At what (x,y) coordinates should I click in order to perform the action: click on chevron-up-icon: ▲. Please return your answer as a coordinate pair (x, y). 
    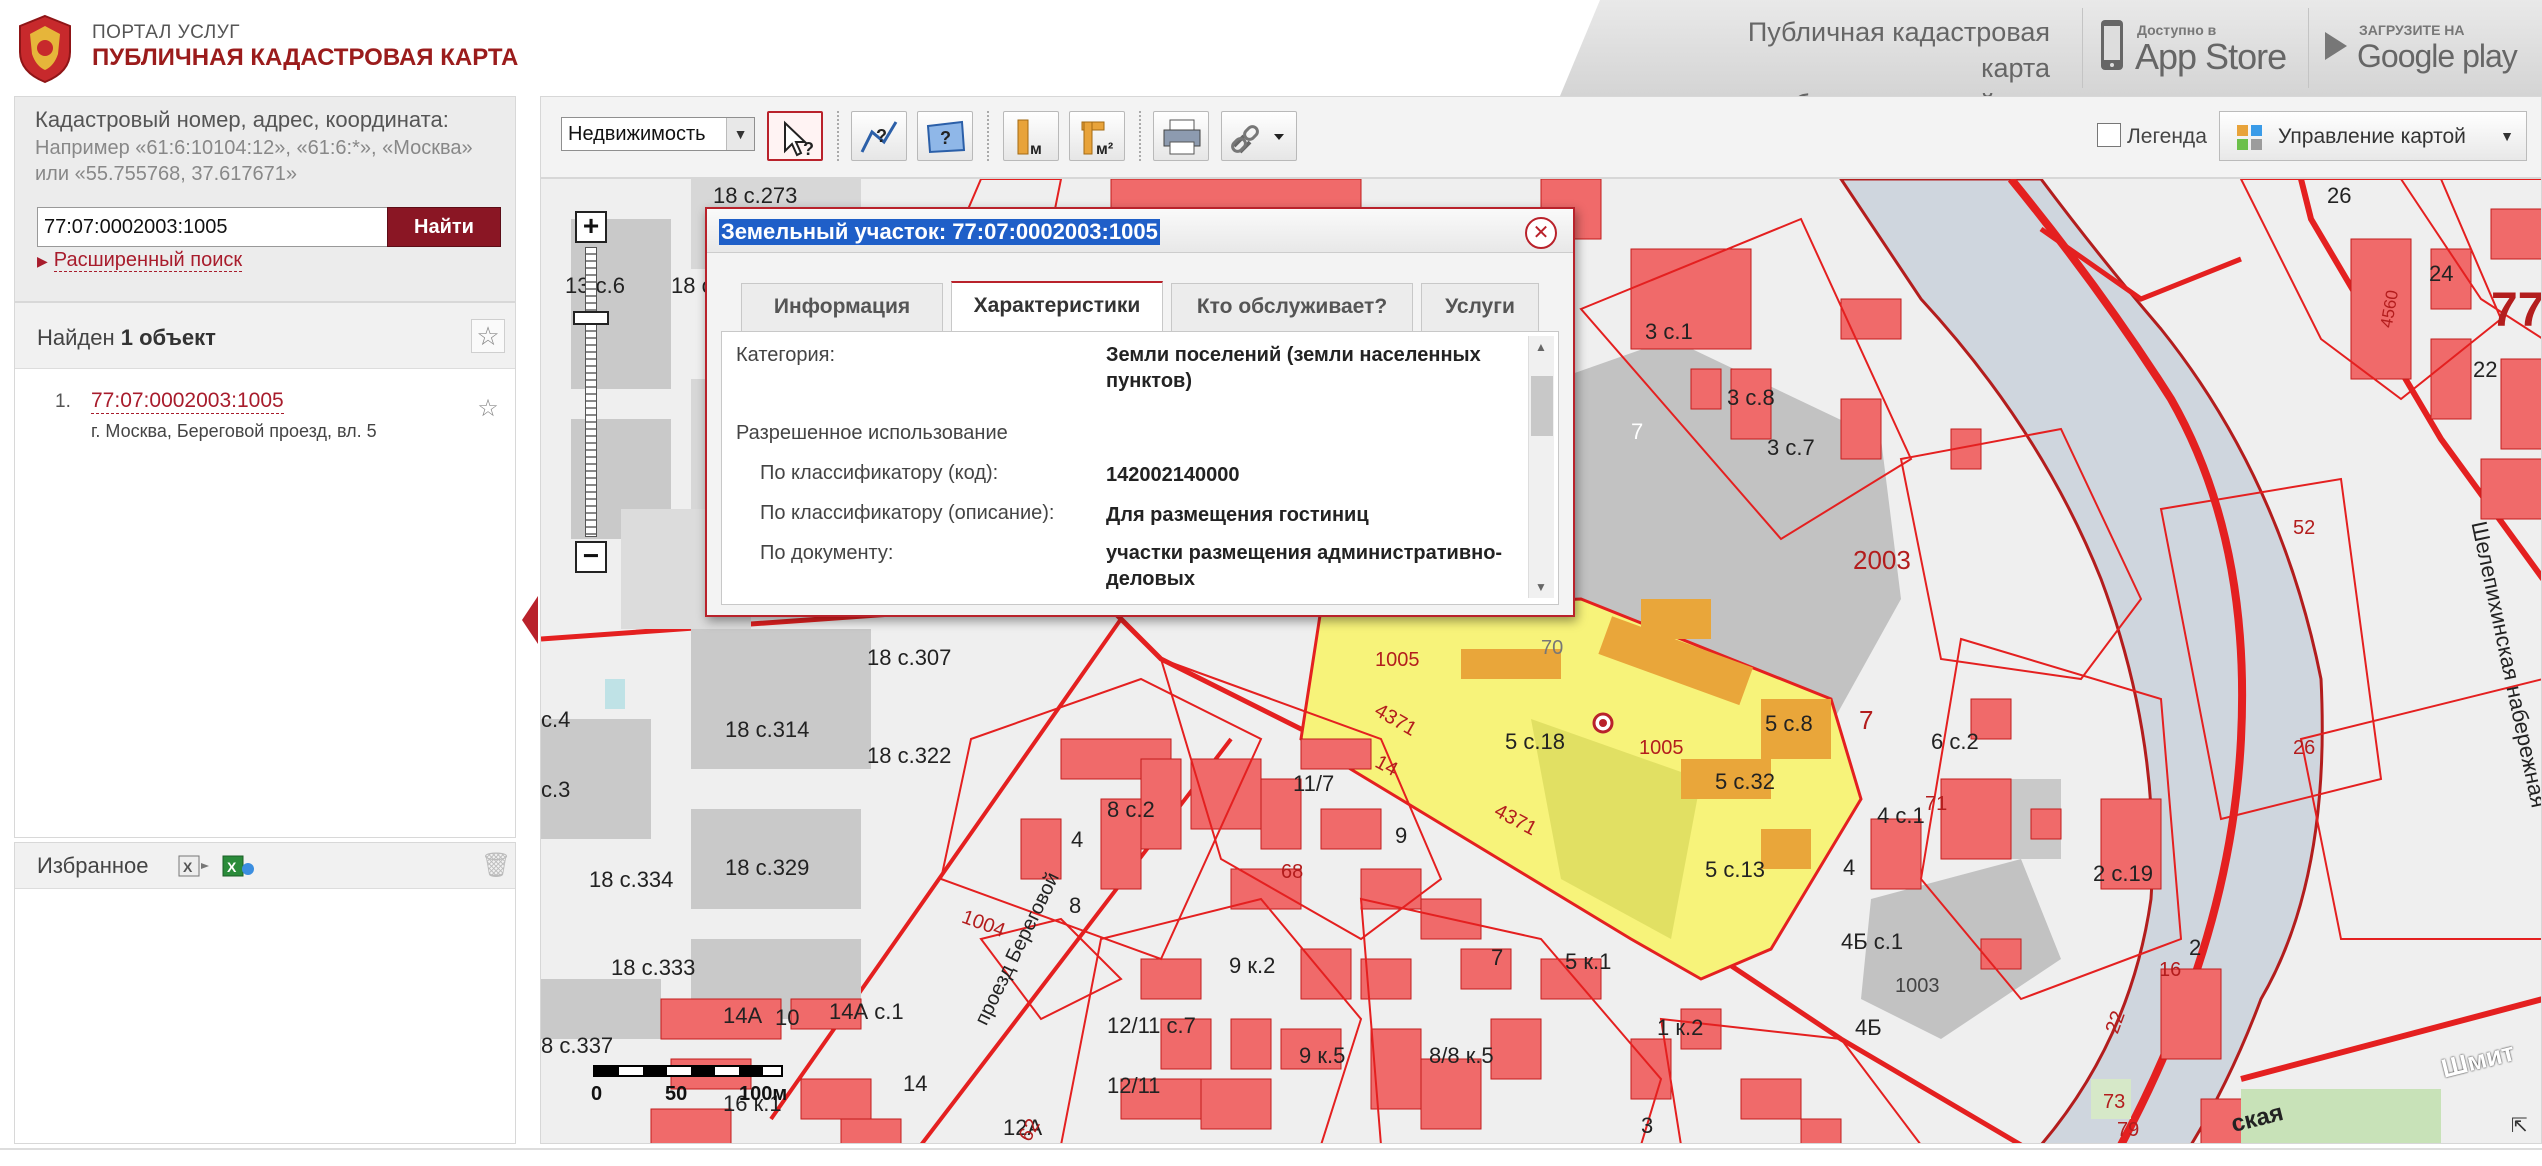
    Looking at the image, I should click on (1541, 347).